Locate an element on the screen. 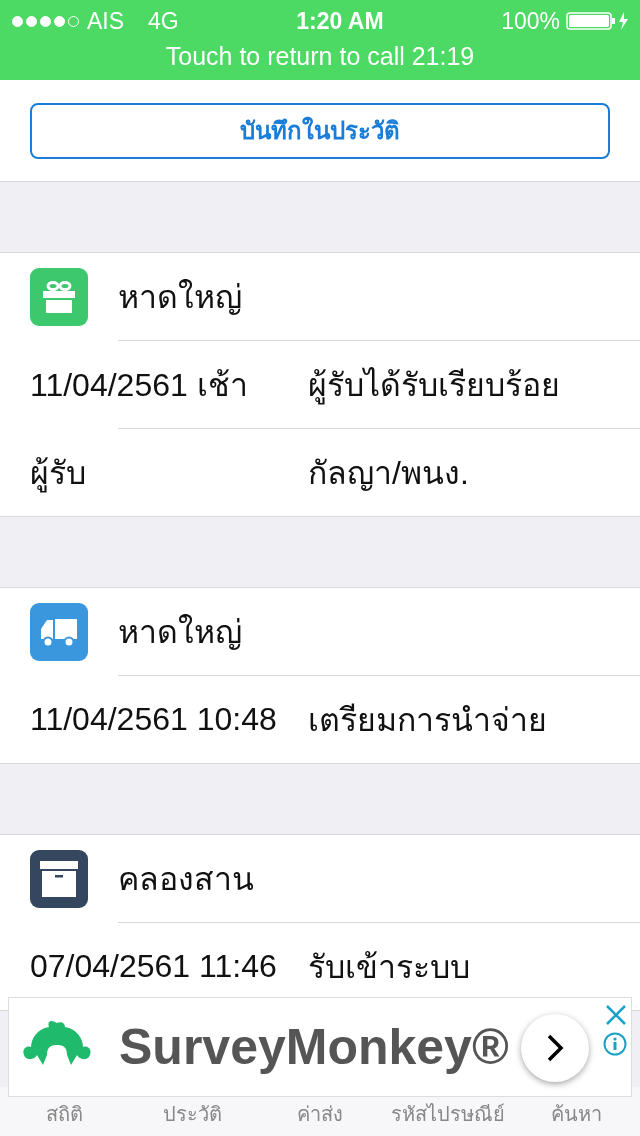 This screenshot has width=640, height=1136. row-value: กัลญา/พนง. is located at coordinates (388, 473).